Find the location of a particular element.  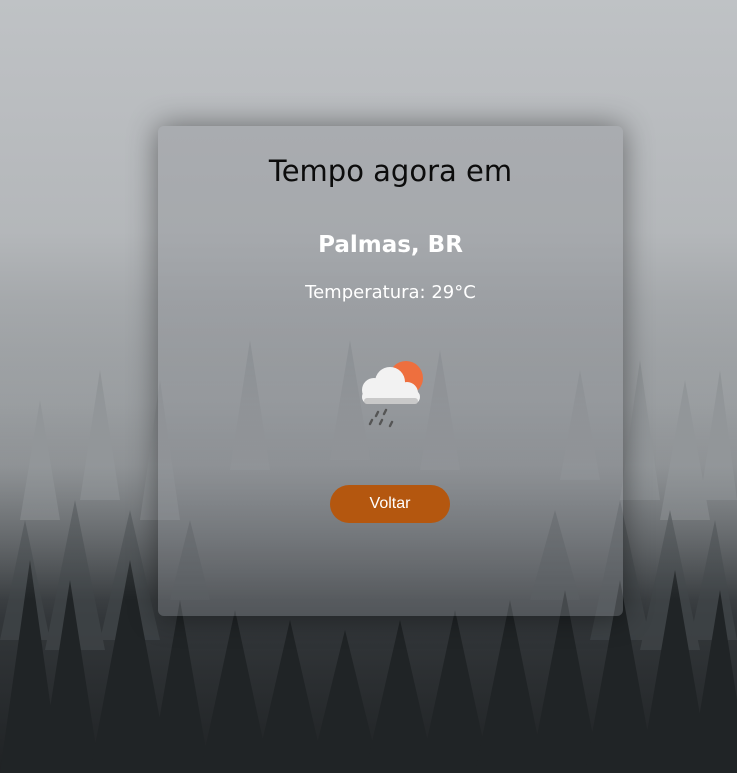

temperature-value: 29°C is located at coordinates (453, 292).